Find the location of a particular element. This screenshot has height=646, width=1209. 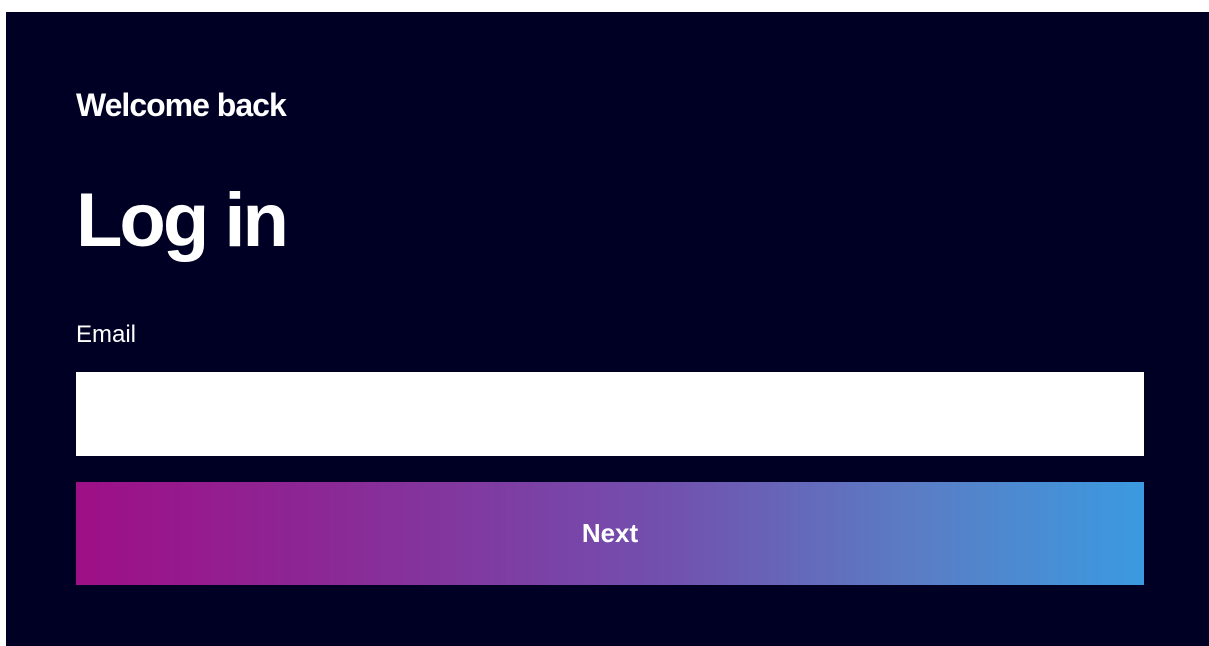

next-button: Next is located at coordinates (610, 533).